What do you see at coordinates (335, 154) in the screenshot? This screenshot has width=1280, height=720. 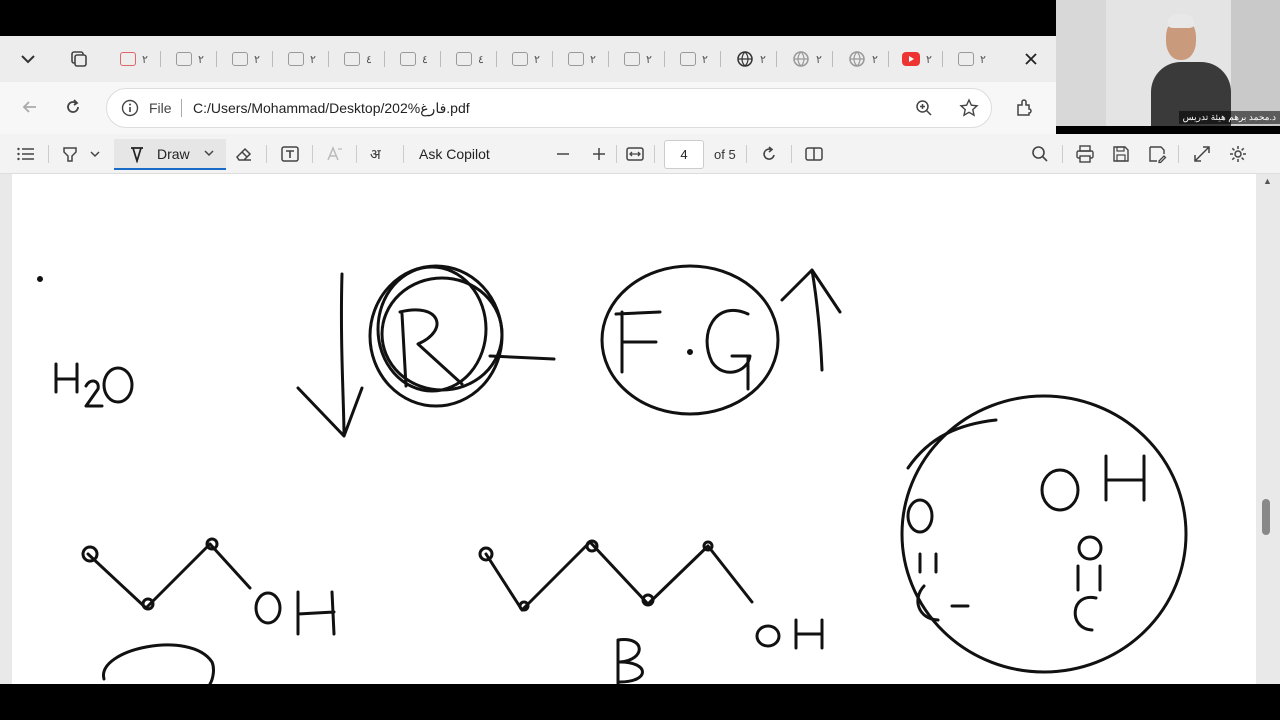 I see `text-format-icon` at bounding box center [335, 154].